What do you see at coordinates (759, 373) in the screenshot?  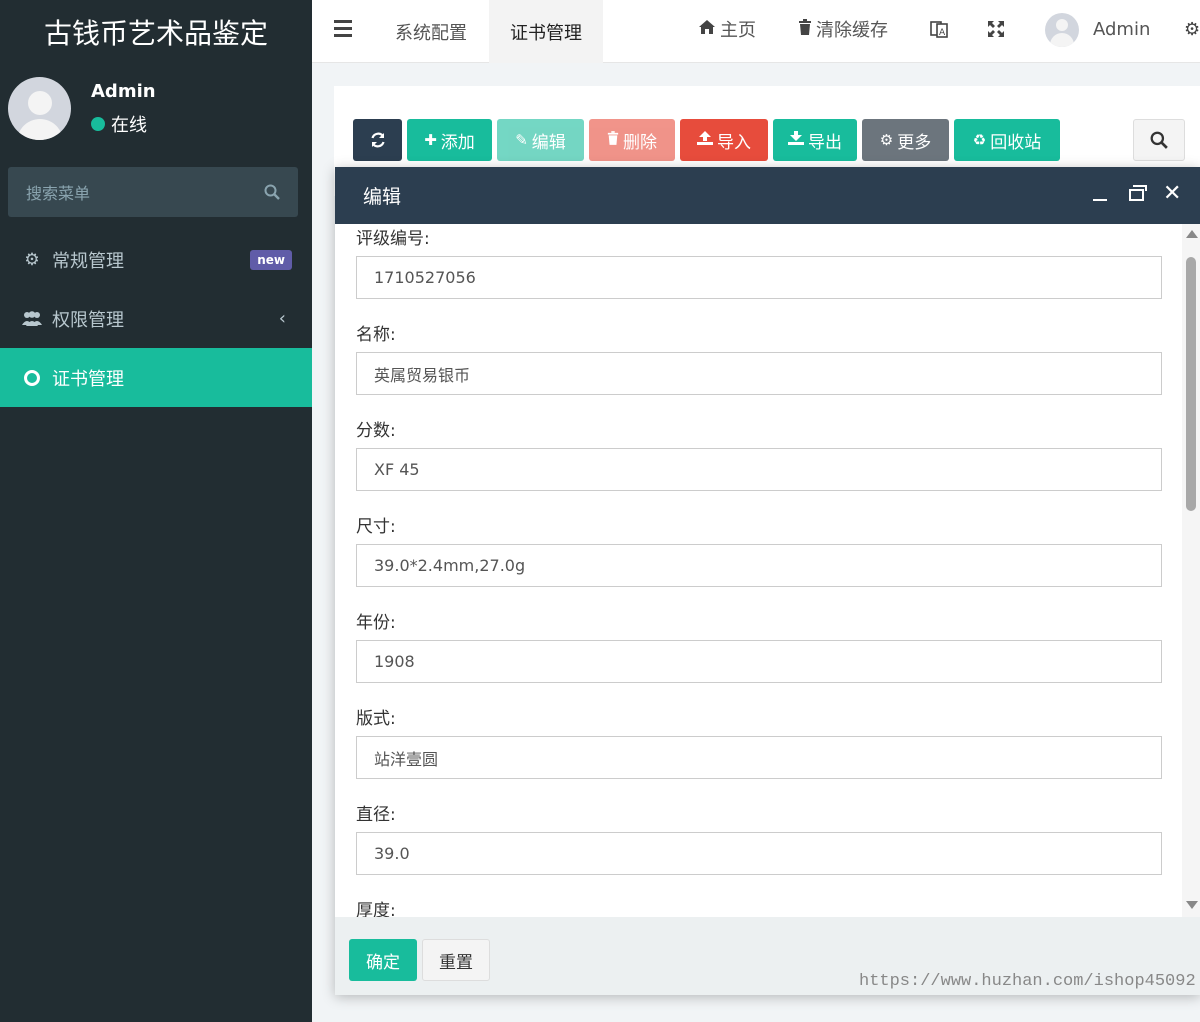 I see `name-input: 英属贸易银币` at bounding box center [759, 373].